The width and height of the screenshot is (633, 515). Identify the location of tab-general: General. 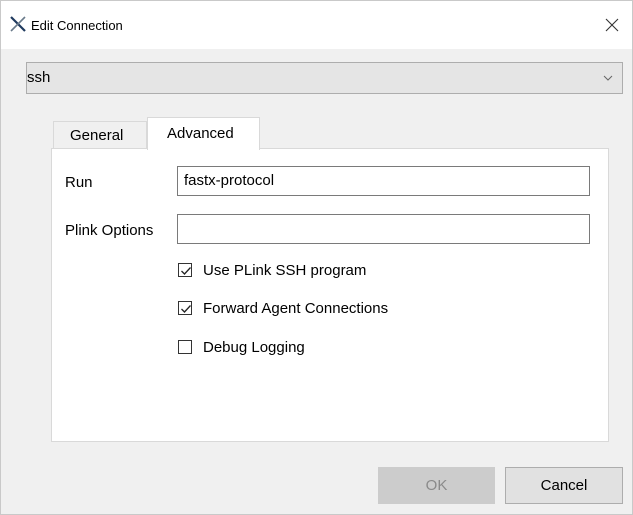
(100, 135).